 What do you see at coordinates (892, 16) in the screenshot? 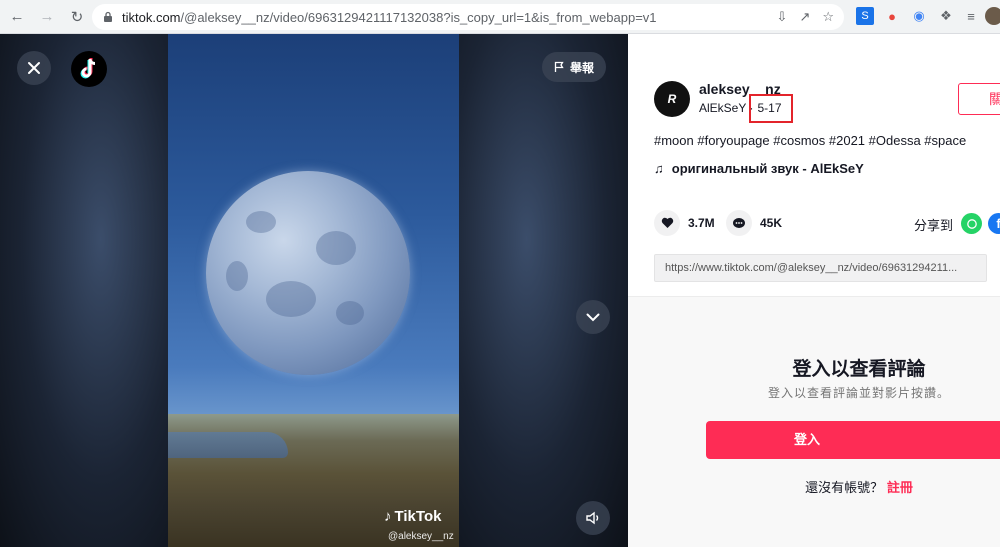
I see `extension-dots-icon: ●` at bounding box center [892, 16].